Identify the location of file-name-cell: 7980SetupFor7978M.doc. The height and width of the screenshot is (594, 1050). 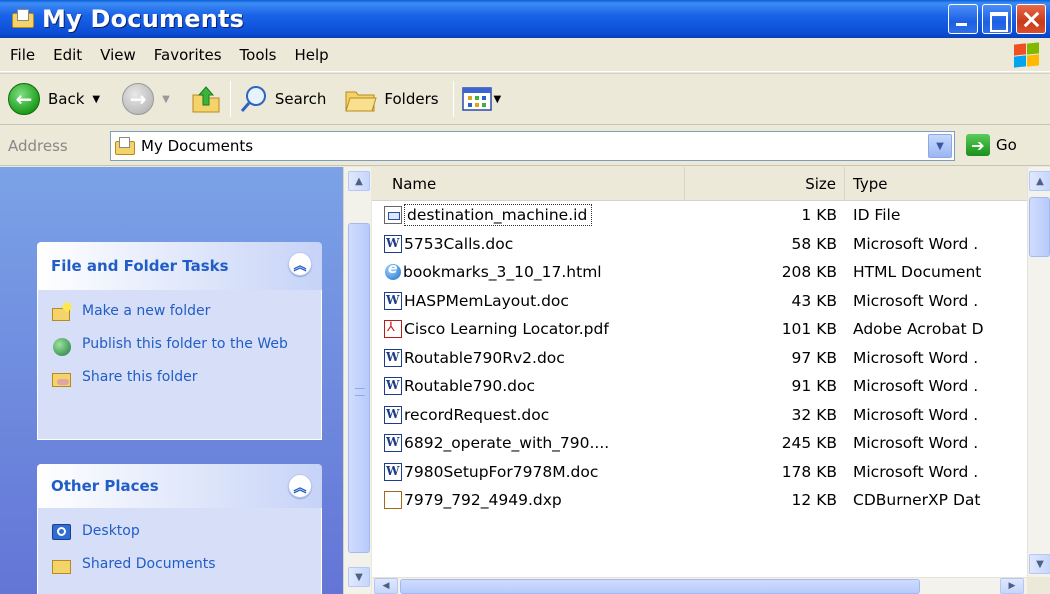
(528, 471).